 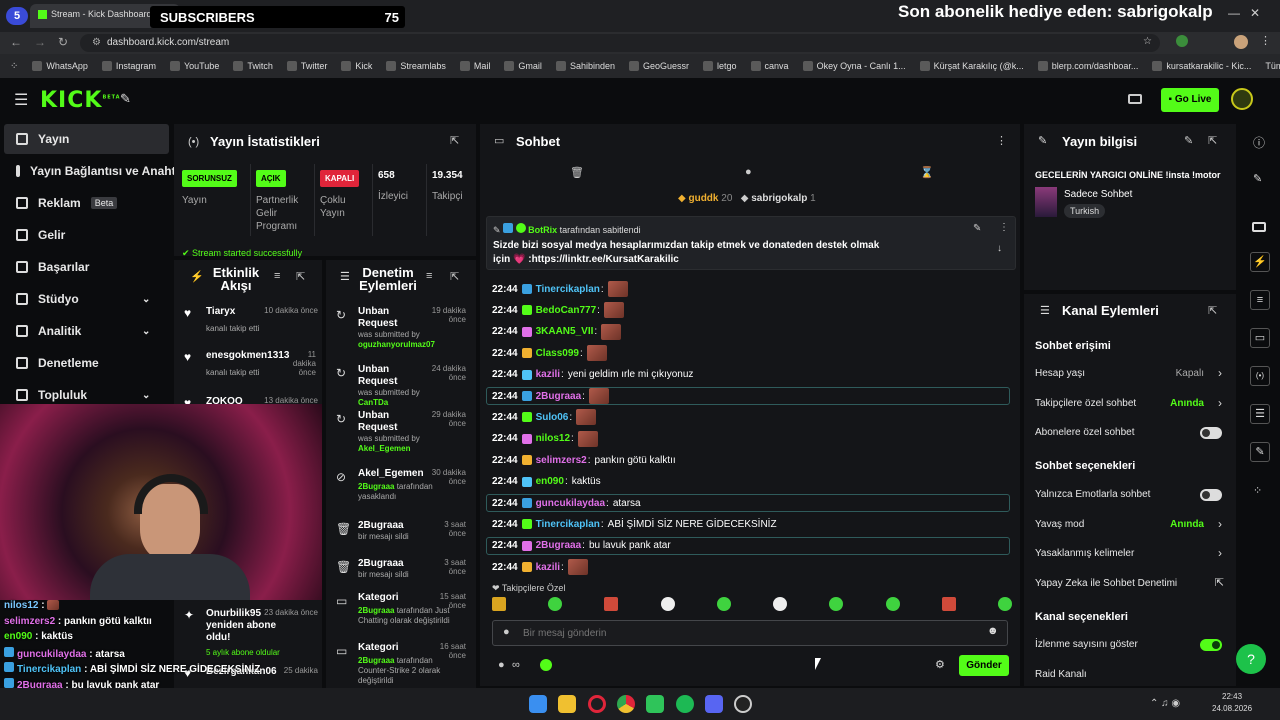 I want to click on unpin-icon: ✎, so click(x=977, y=228).